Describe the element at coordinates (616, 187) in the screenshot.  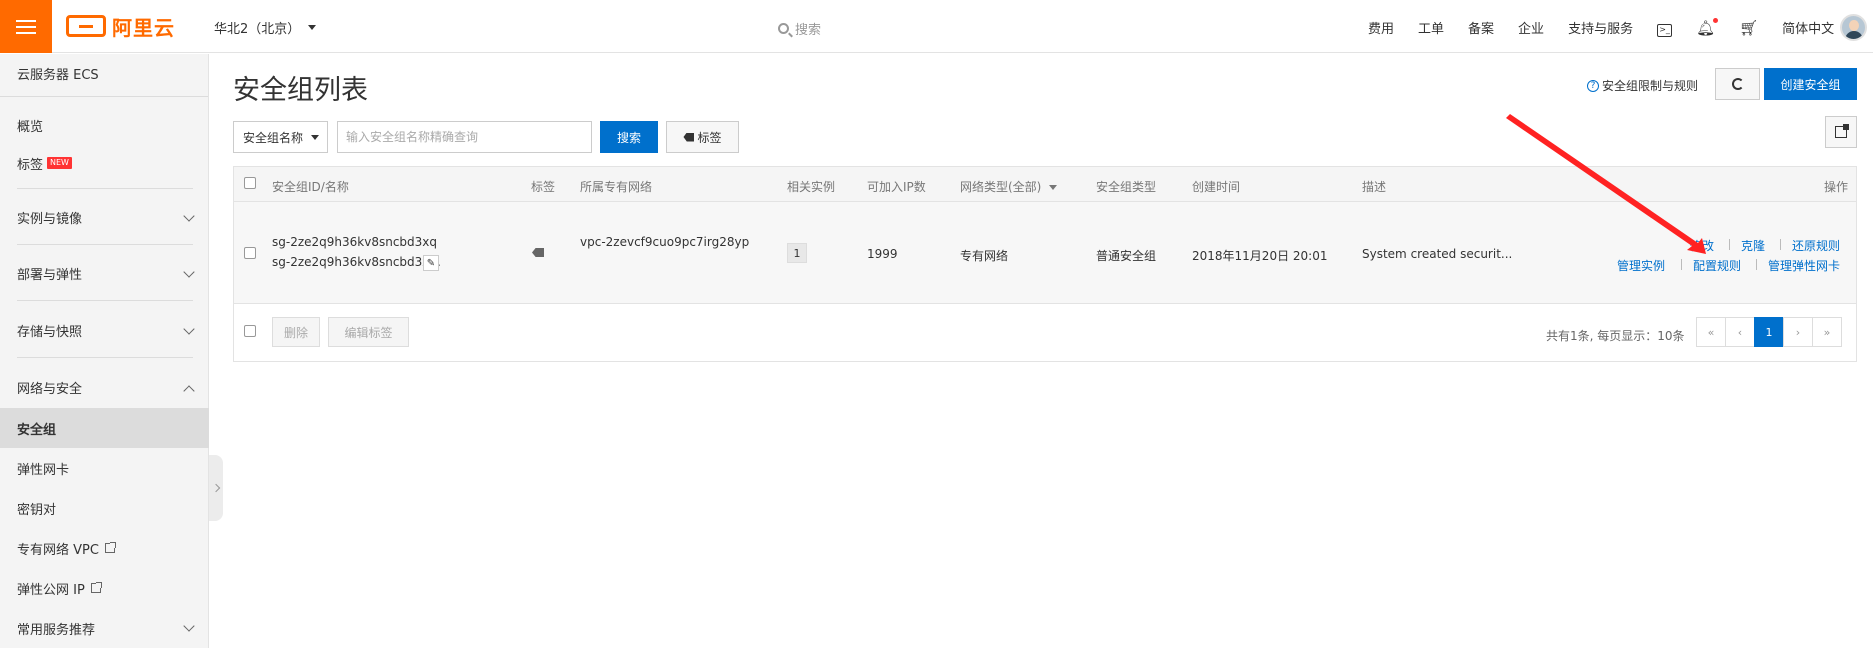
I see `col-vpc: 所属专有网络` at that location.